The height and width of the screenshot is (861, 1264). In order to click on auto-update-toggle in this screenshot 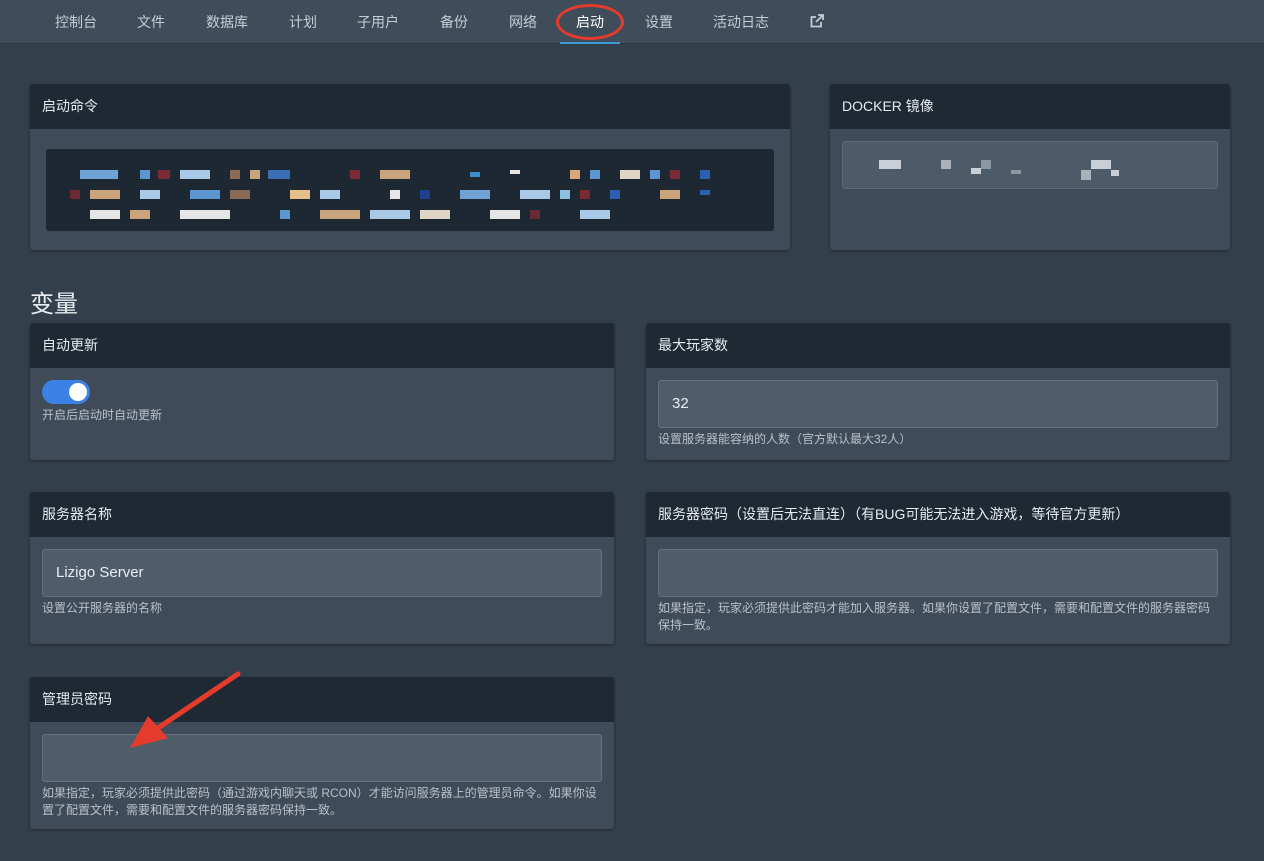, I will do `click(66, 392)`.